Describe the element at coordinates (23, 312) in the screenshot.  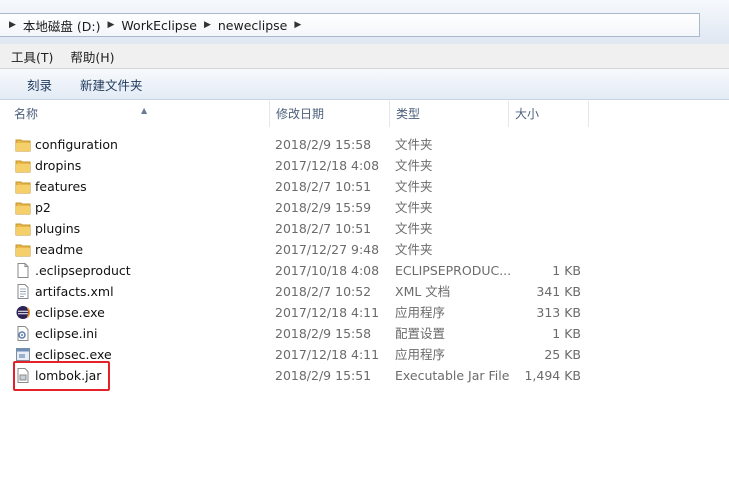
I see `eclipse-icon` at that location.